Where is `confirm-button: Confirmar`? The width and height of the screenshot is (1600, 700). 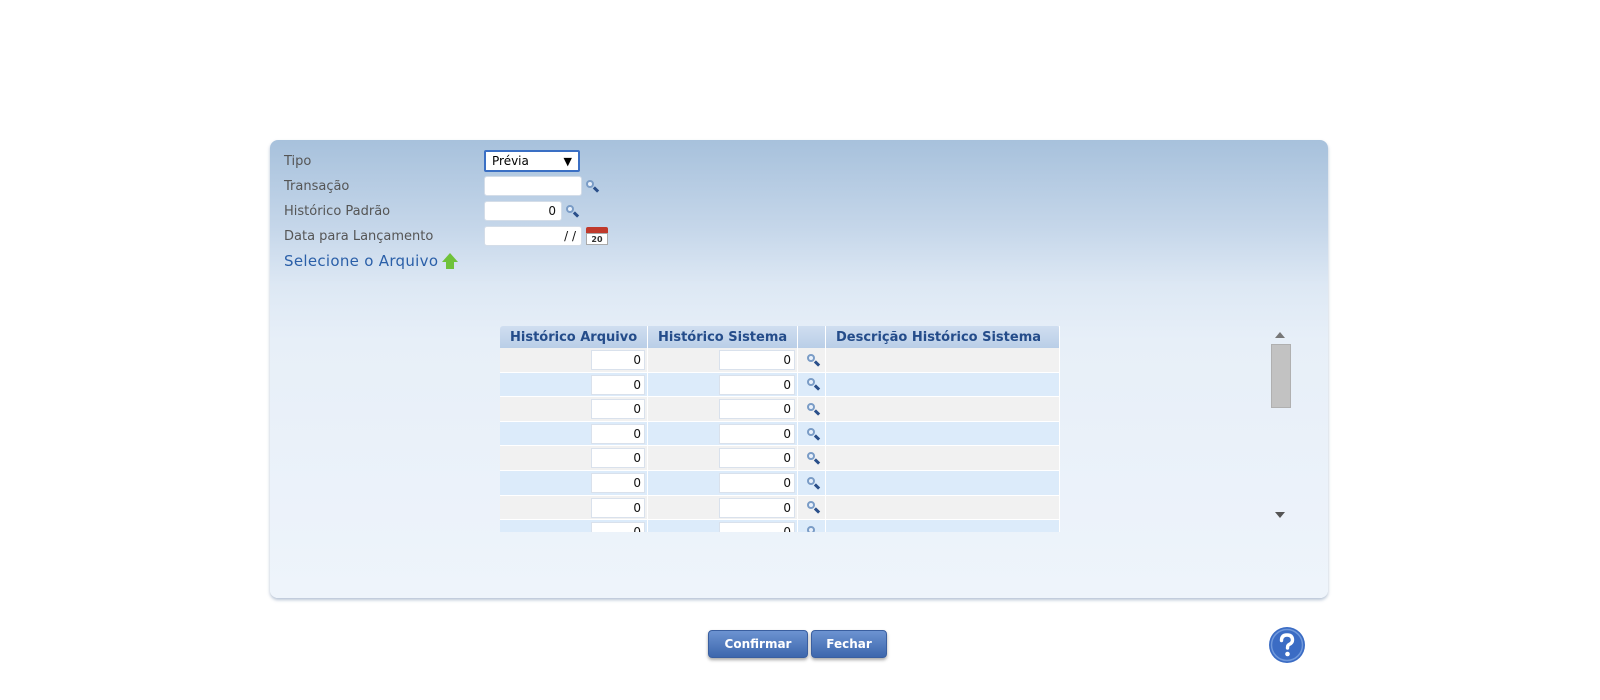
confirm-button: Confirmar is located at coordinates (758, 644).